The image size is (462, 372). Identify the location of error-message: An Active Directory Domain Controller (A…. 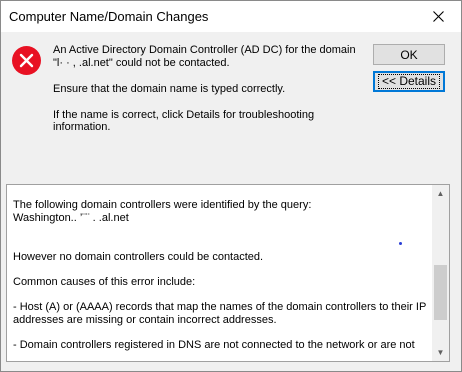
(213, 57).